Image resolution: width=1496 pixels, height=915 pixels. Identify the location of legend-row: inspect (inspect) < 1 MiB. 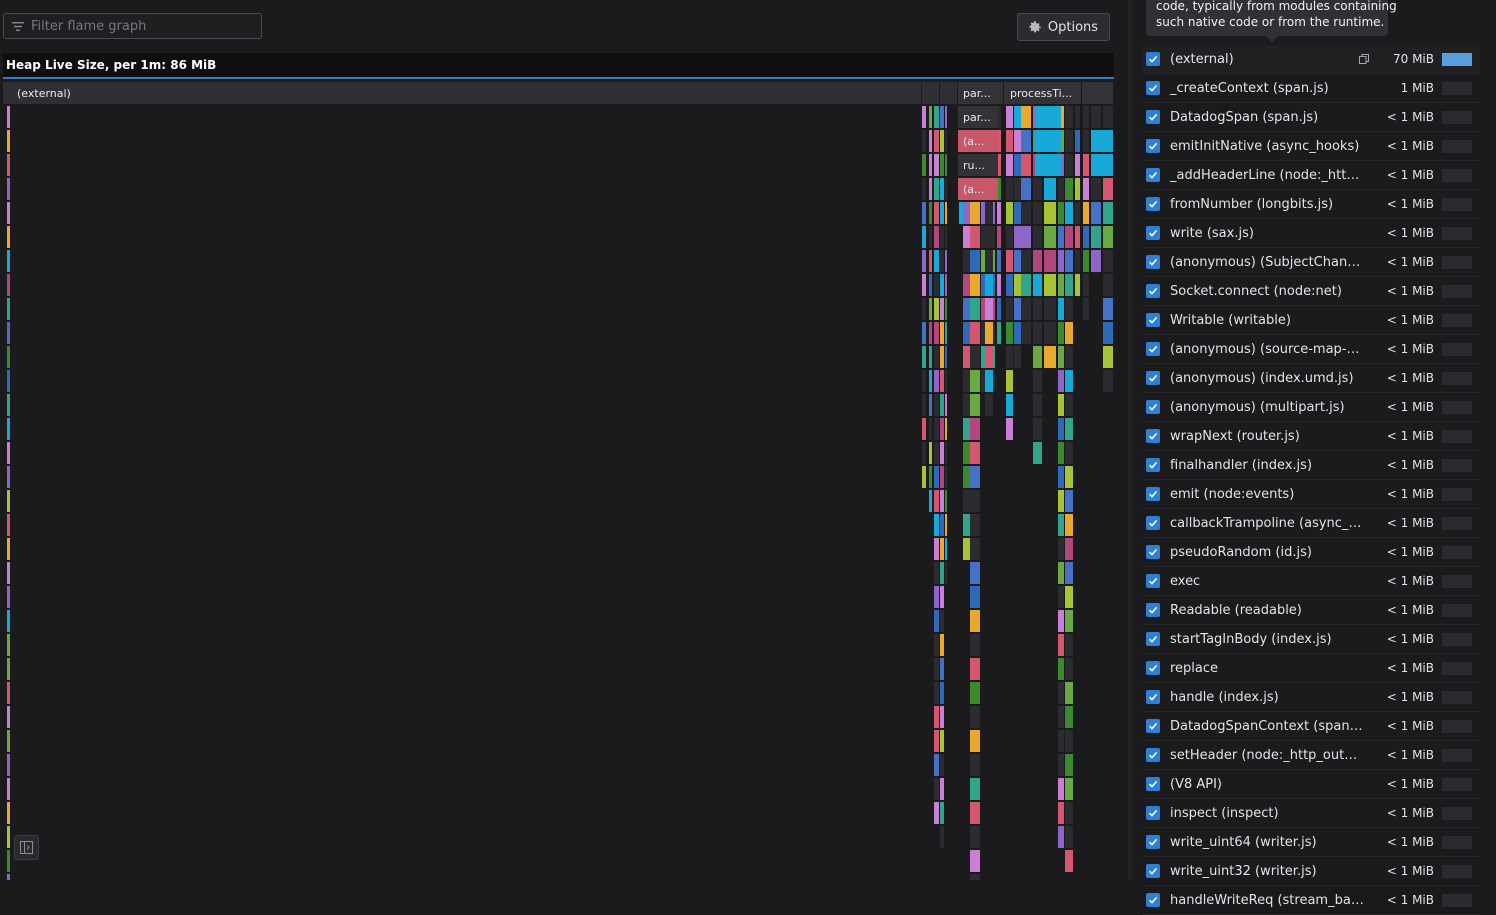
(1311, 813).